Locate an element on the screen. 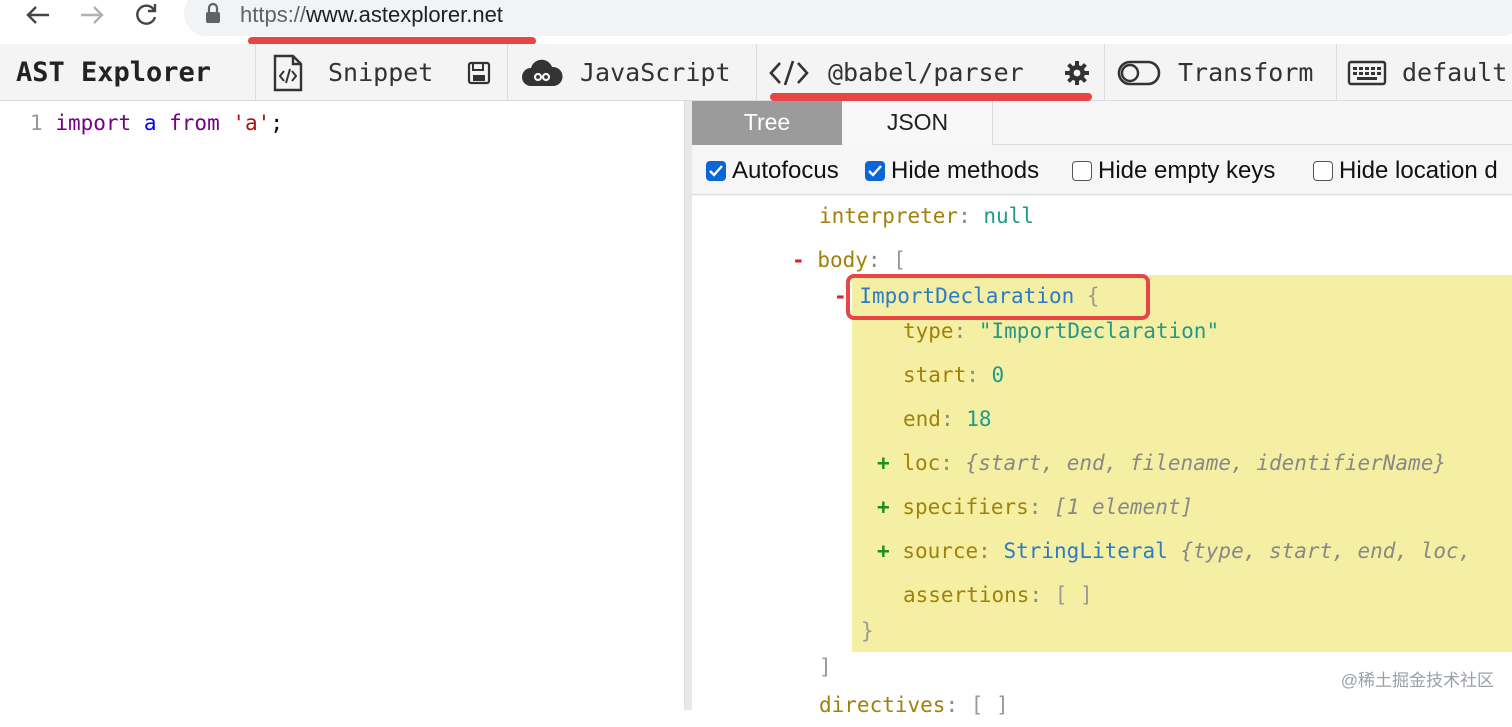 Image resolution: width=1512 pixels, height=727 pixels. tree-row-directives: directives: [ ] is located at coordinates (914, 705).